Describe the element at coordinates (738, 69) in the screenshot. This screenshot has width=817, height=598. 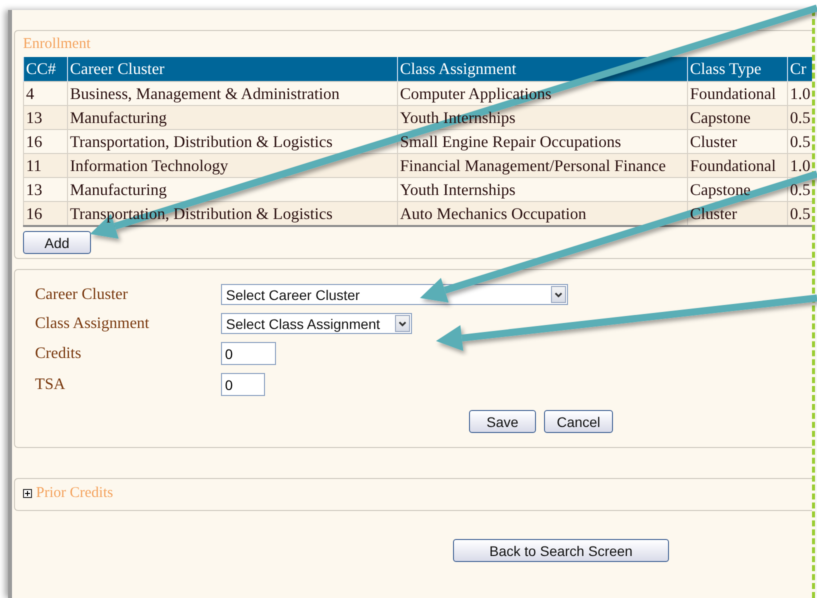
I see `column-header: Class Type` at that location.